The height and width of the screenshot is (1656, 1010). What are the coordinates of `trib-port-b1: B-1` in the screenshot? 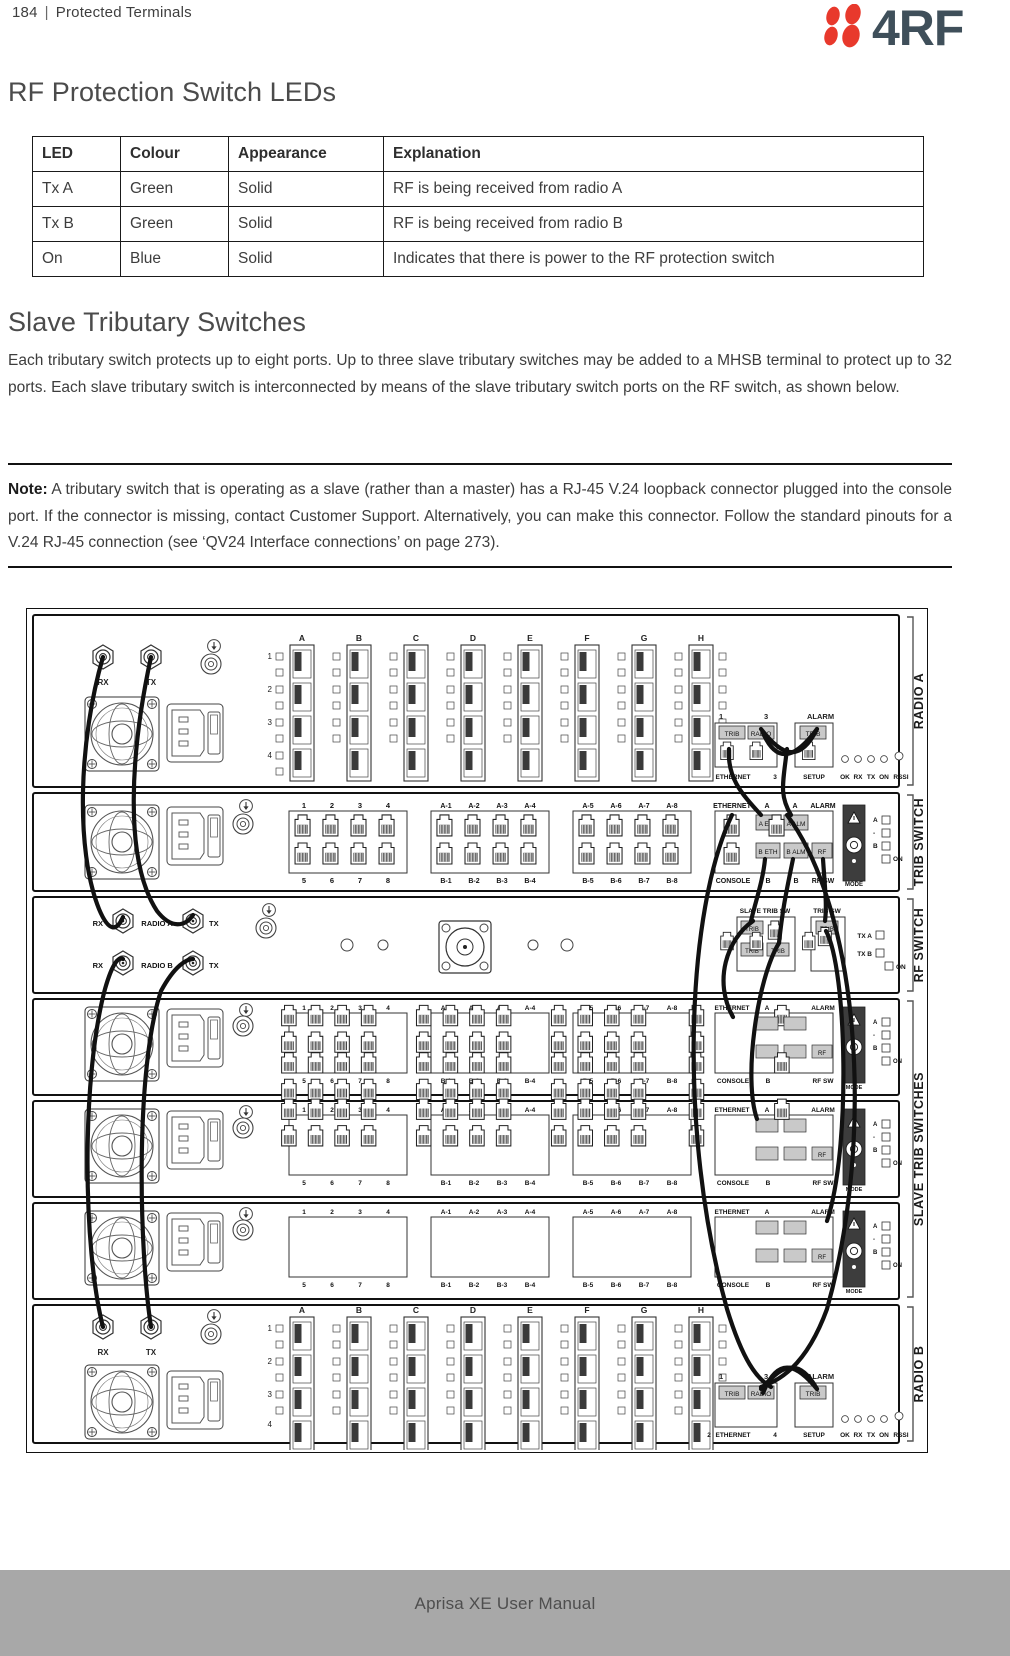 It's located at (445, 881).